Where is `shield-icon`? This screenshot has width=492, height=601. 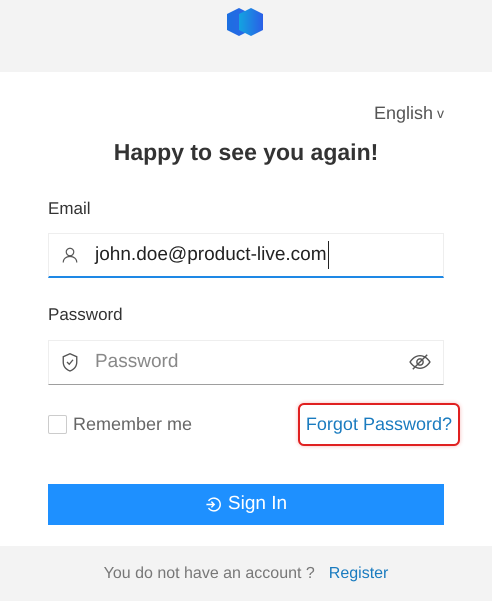 shield-icon is located at coordinates (70, 362).